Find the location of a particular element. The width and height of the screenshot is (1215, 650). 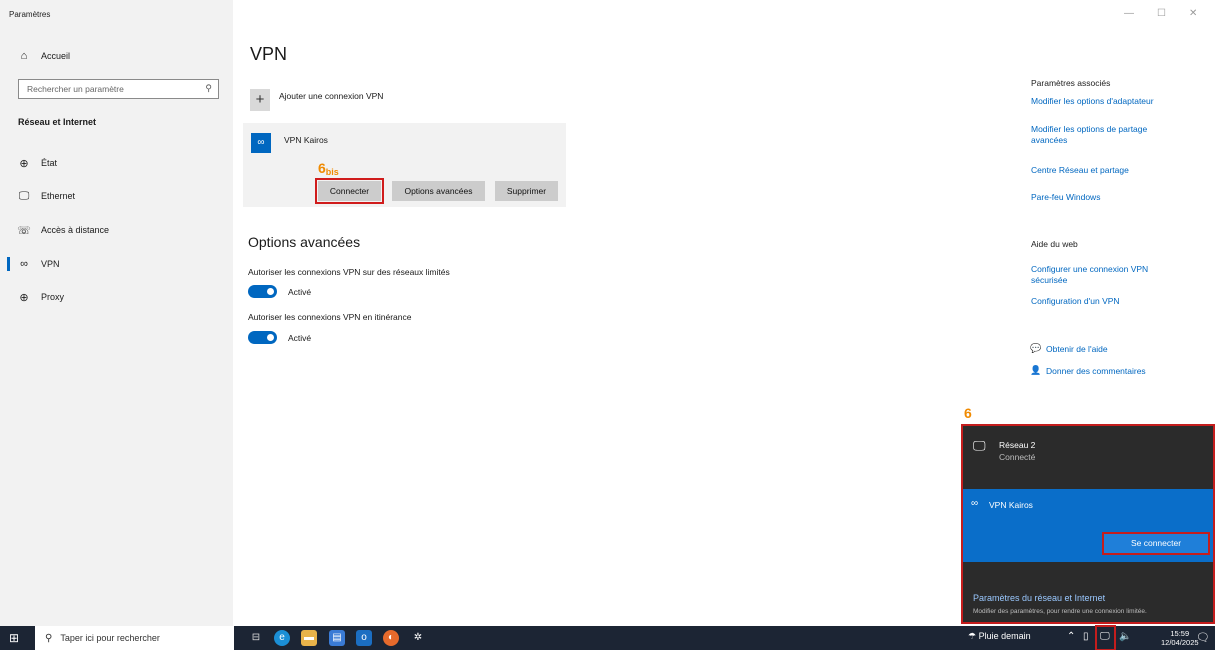

sidebar-item-label: État is located at coordinates (49, 163).